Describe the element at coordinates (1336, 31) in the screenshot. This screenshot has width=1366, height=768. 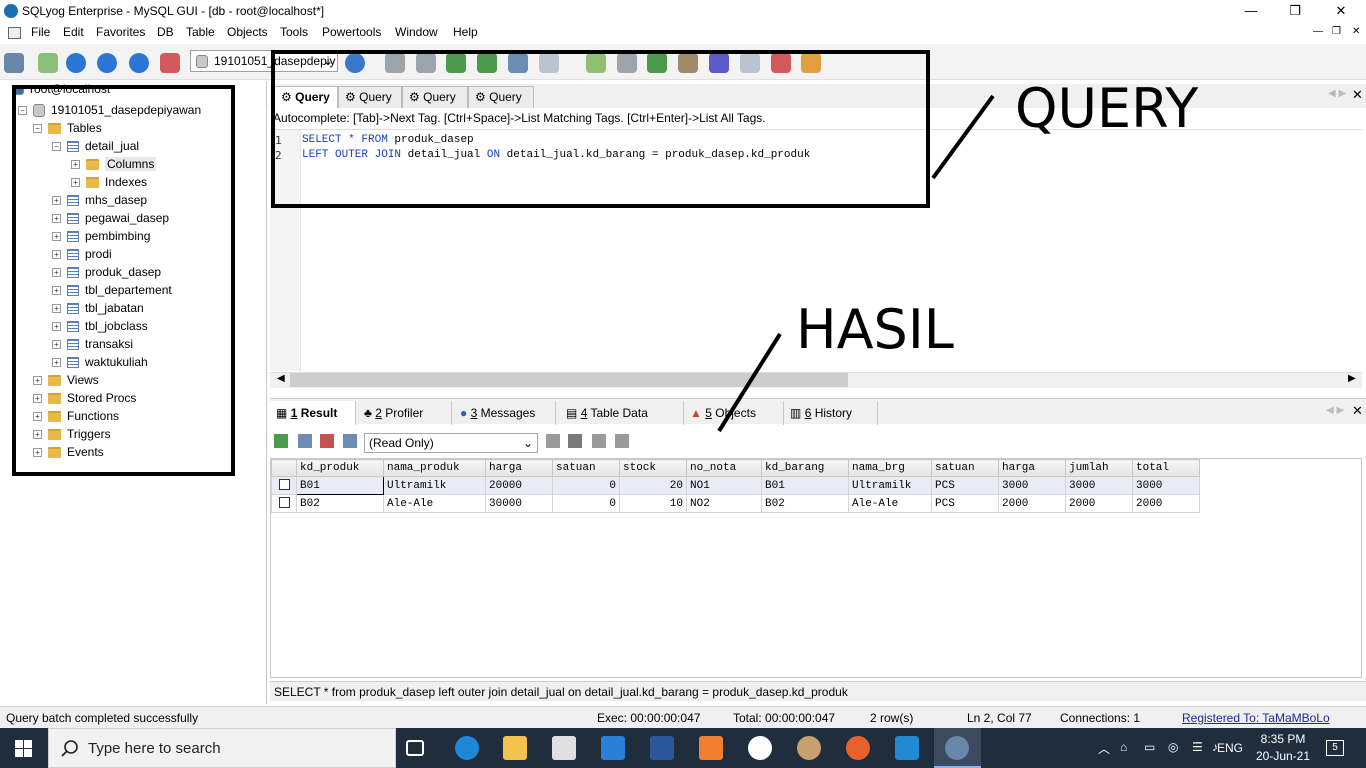
I see `mdi-restore-icon: ❐` at that location.